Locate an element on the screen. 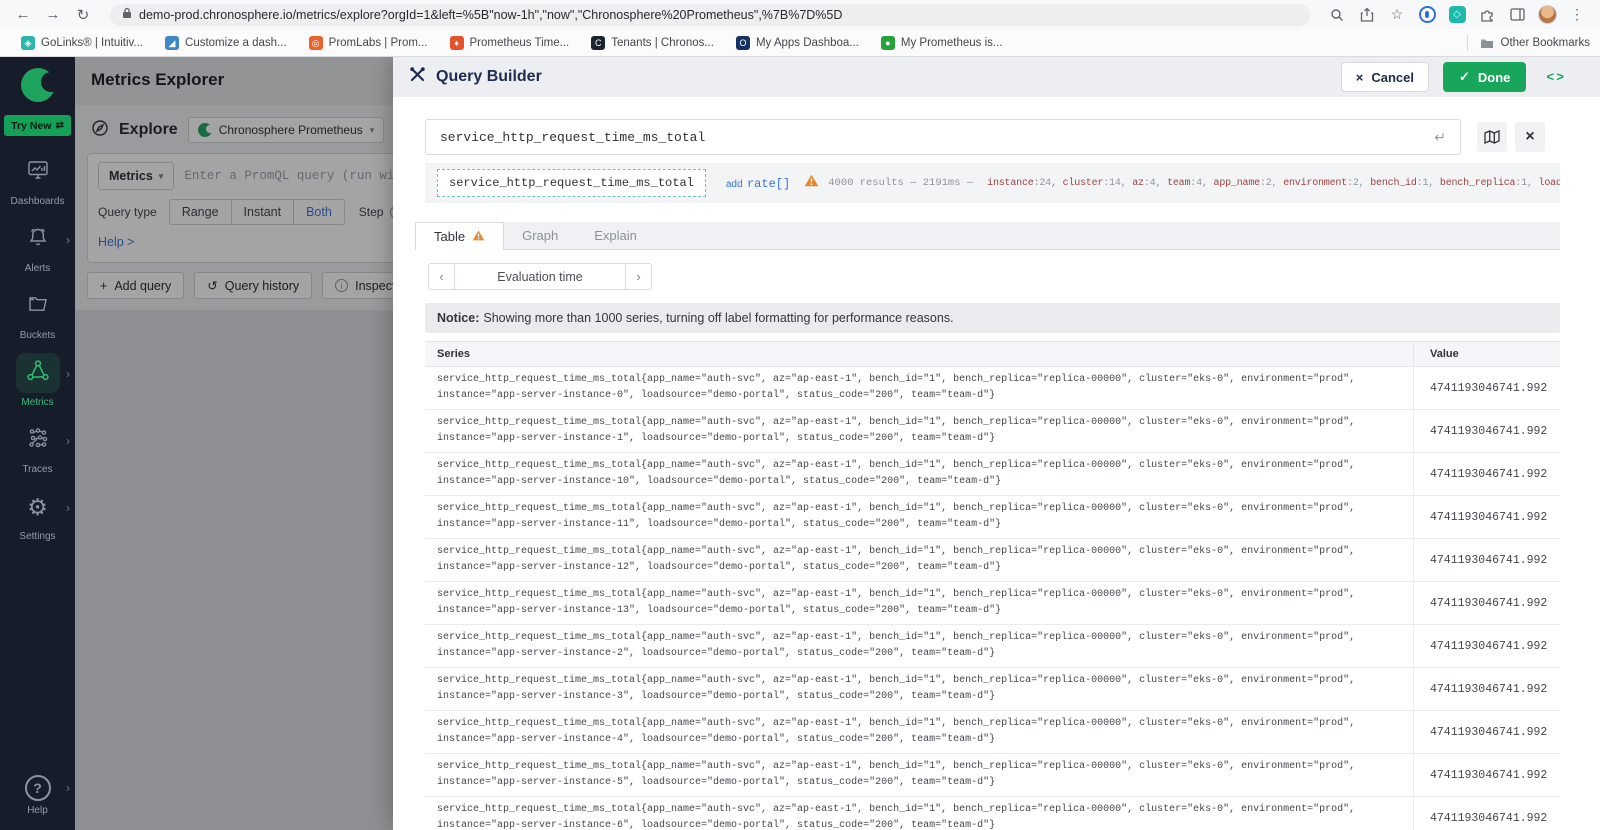 The height and width of the screenshot is (830, 1600). notice-title: Notice: is located at coordinates (458, 318).